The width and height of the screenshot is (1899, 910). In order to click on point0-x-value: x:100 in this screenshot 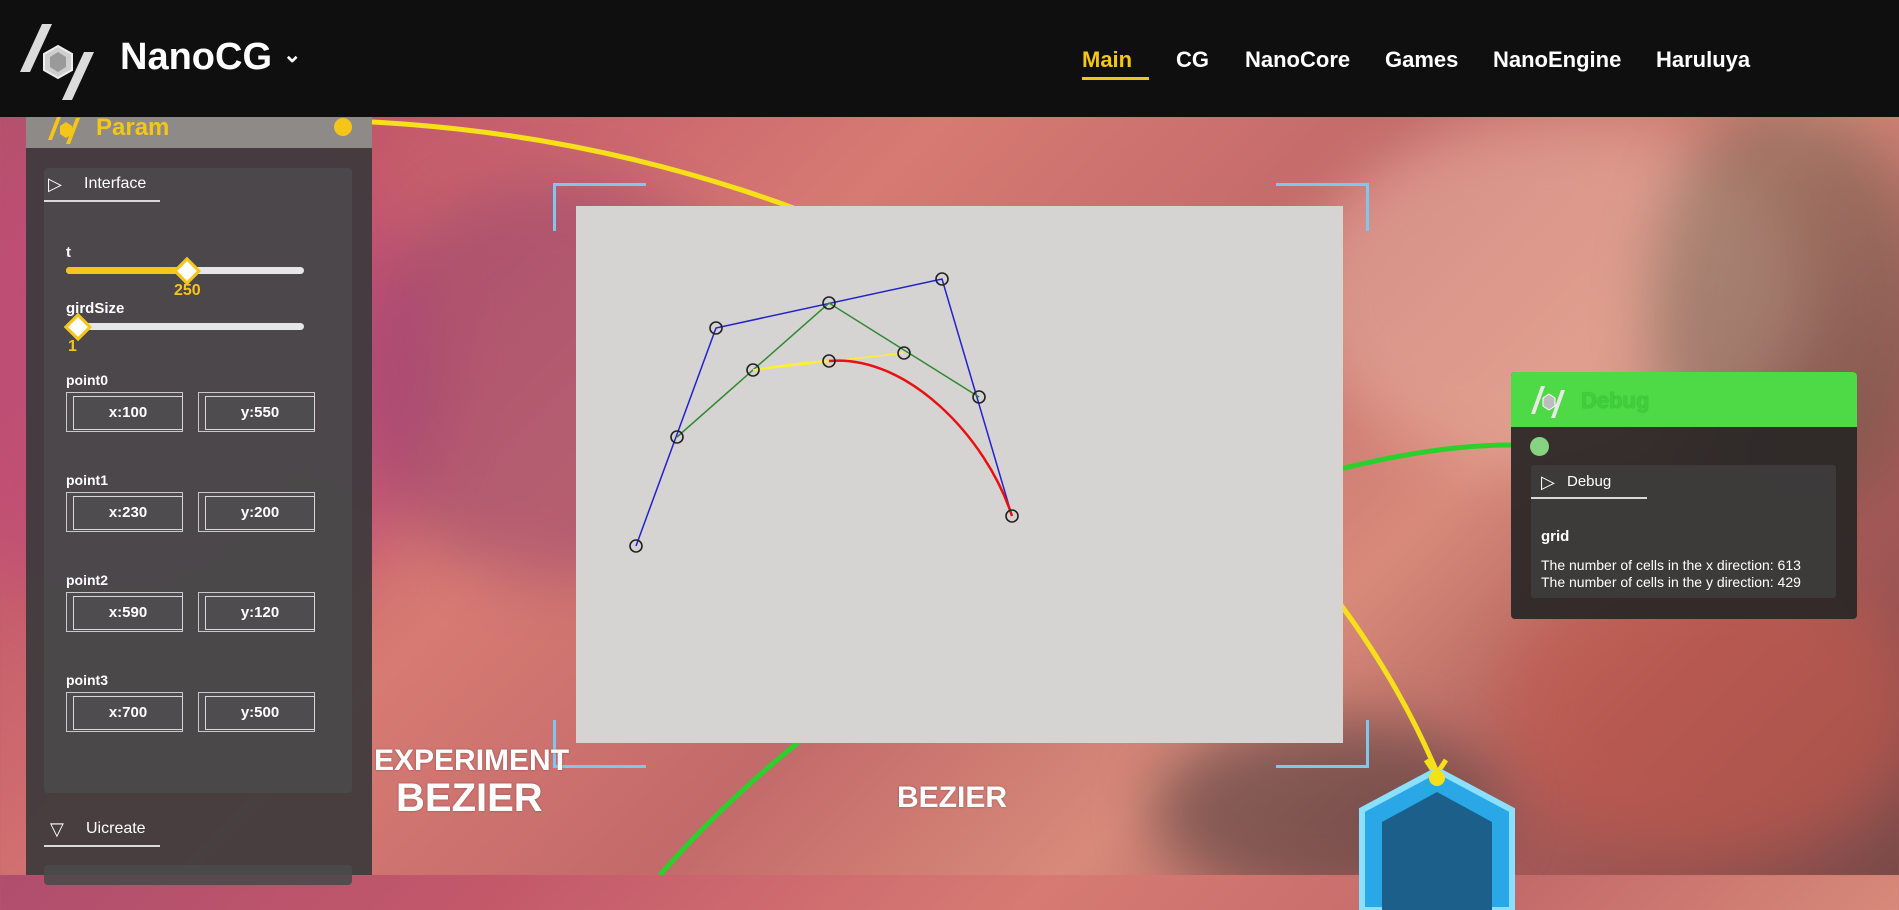, I will do `click(128, 413)`.